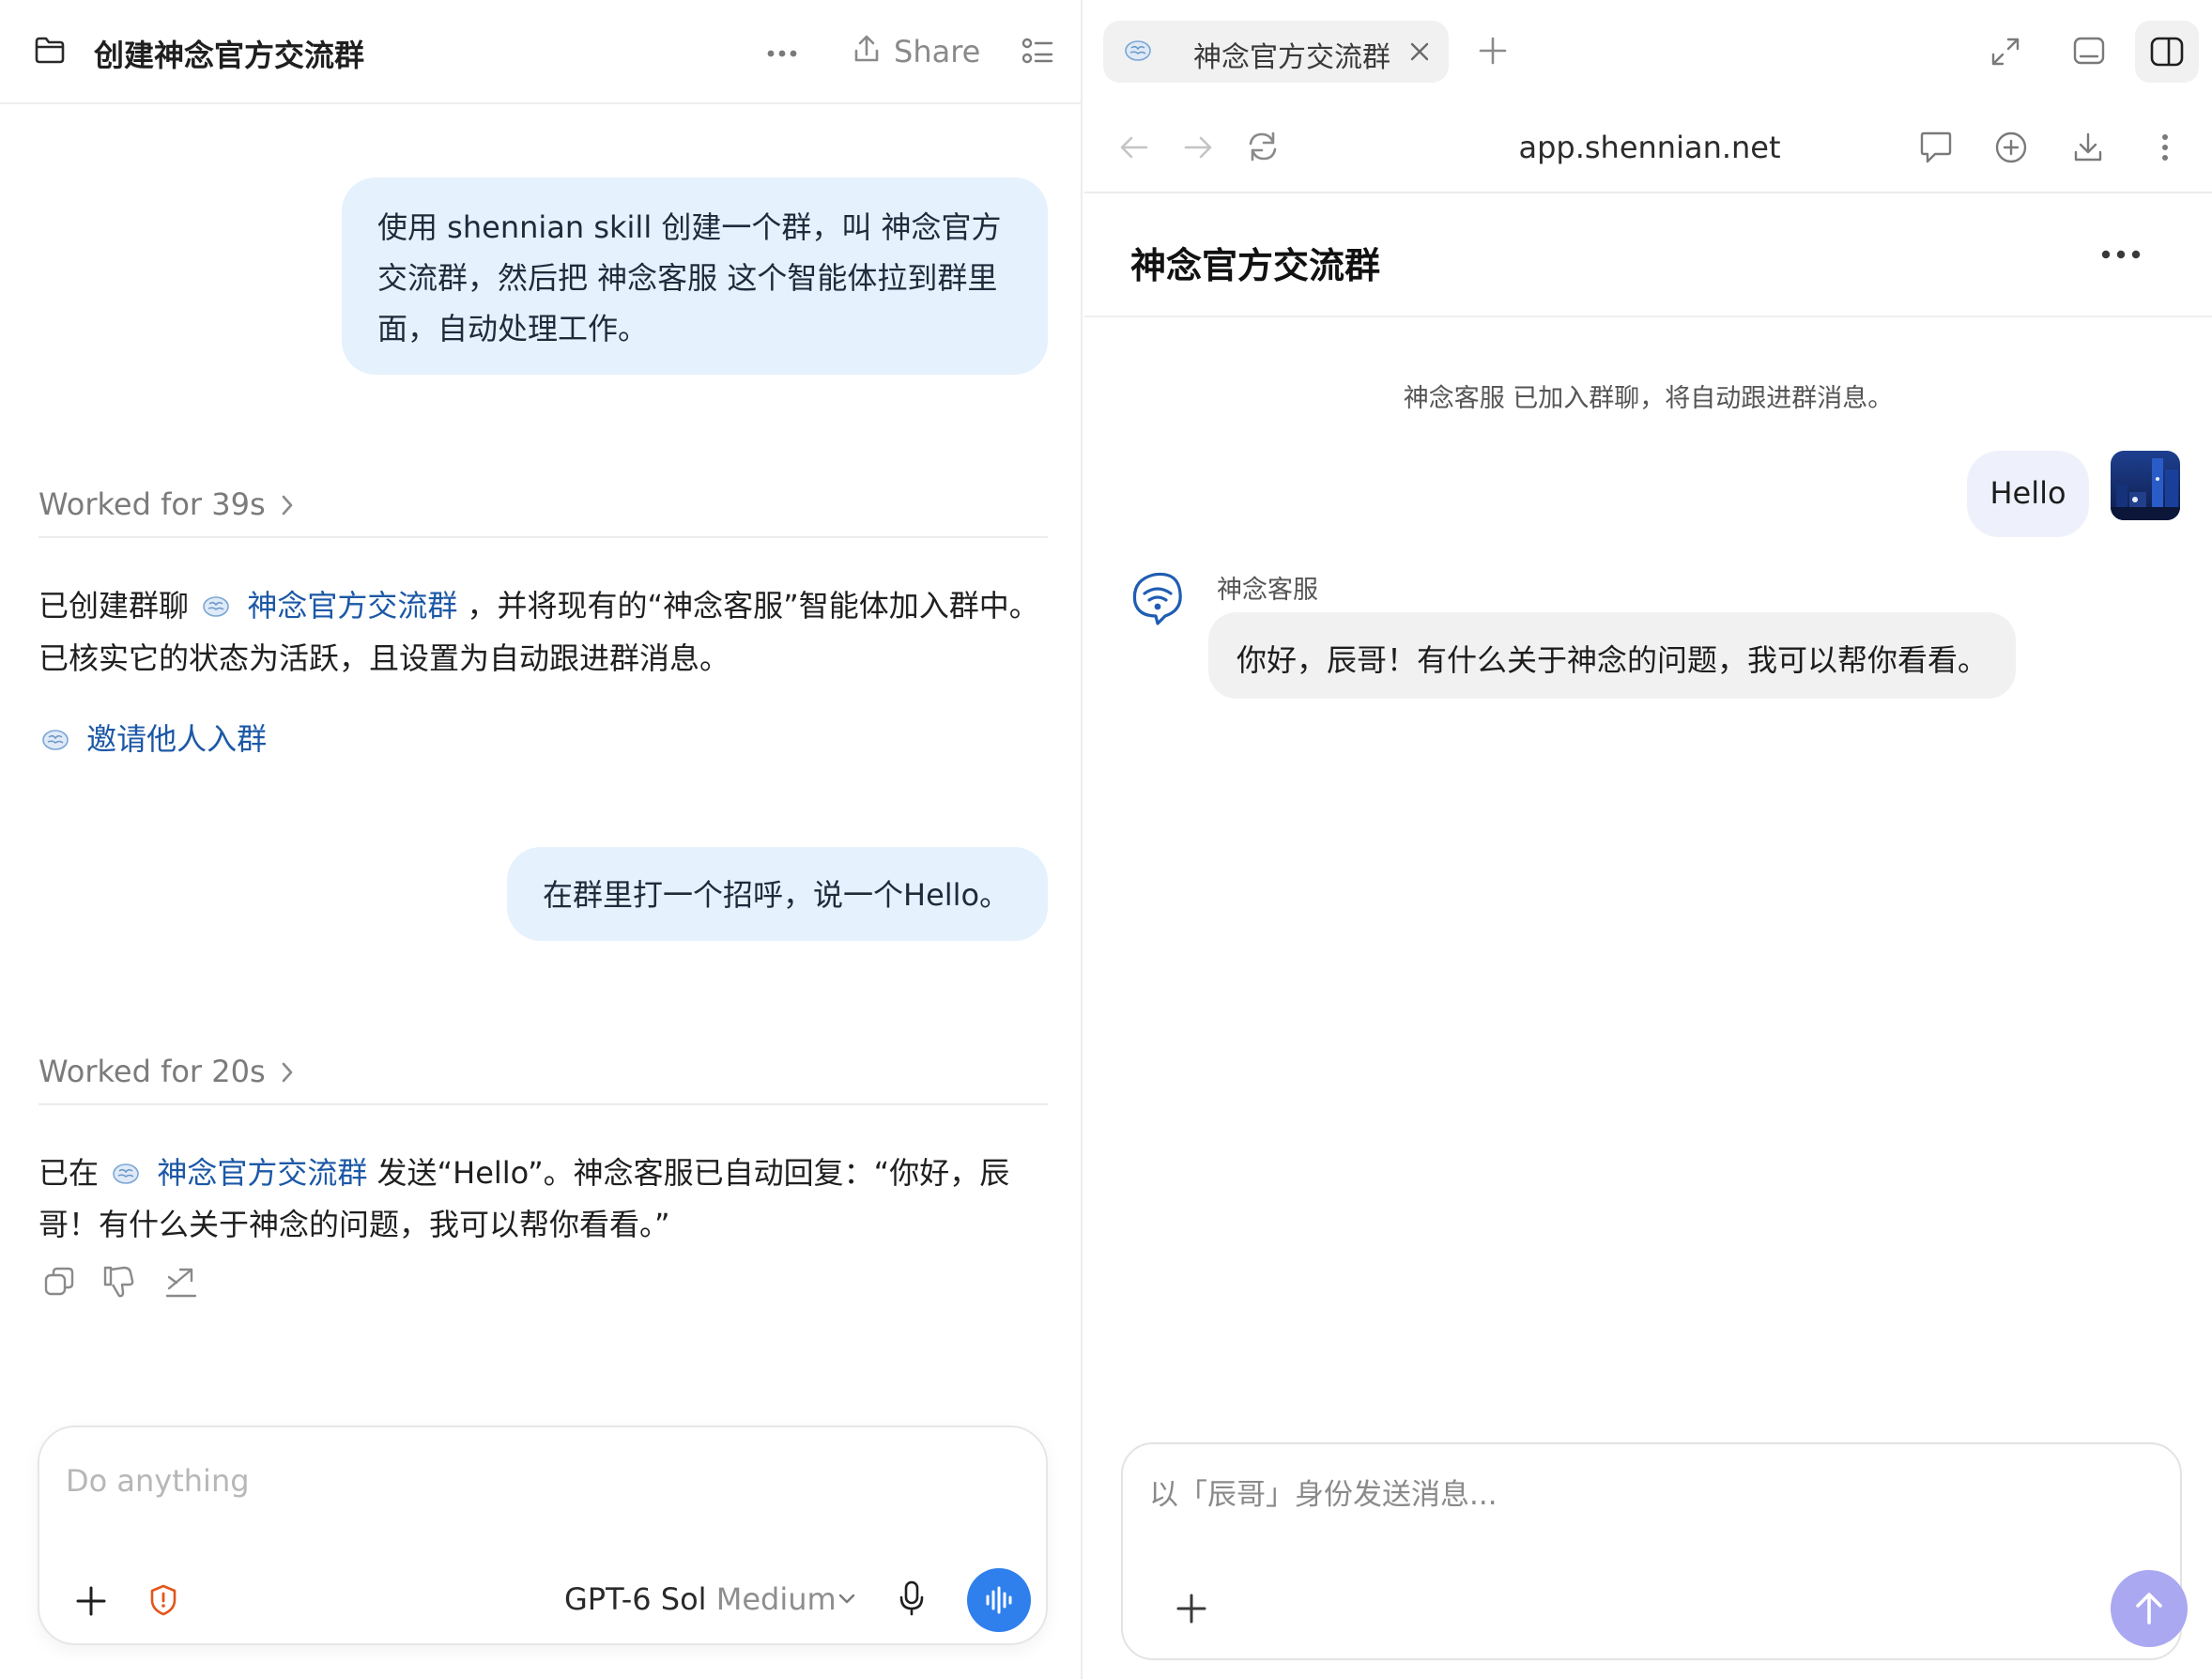  Describe the element at coordinates (1291, 57) in the screenshot. I see `tab-title: 神念官方交流群` at that location.